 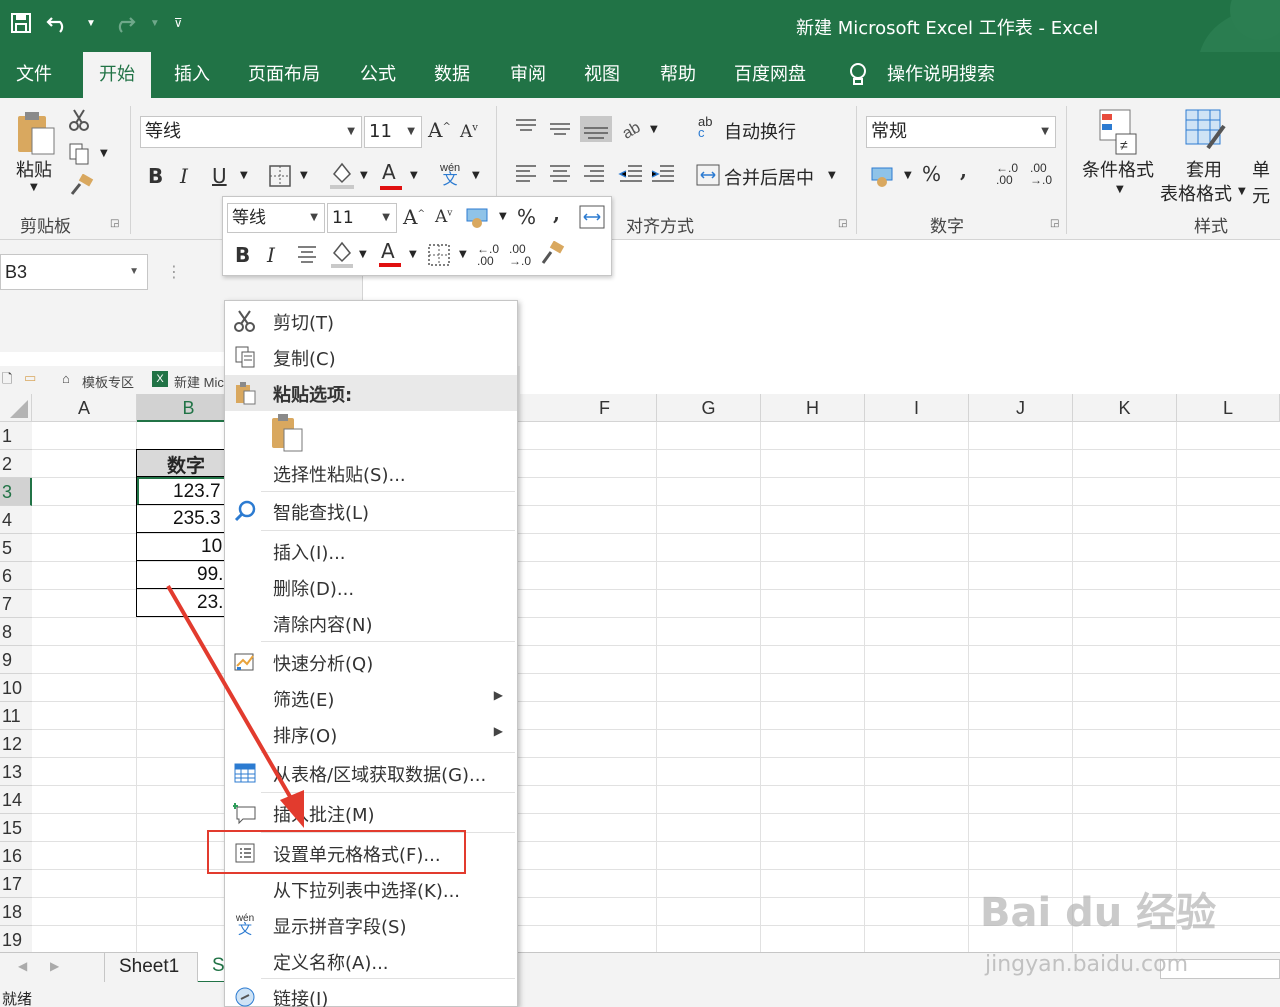 I want to click on cut-icon, so click(x=79, y=120).